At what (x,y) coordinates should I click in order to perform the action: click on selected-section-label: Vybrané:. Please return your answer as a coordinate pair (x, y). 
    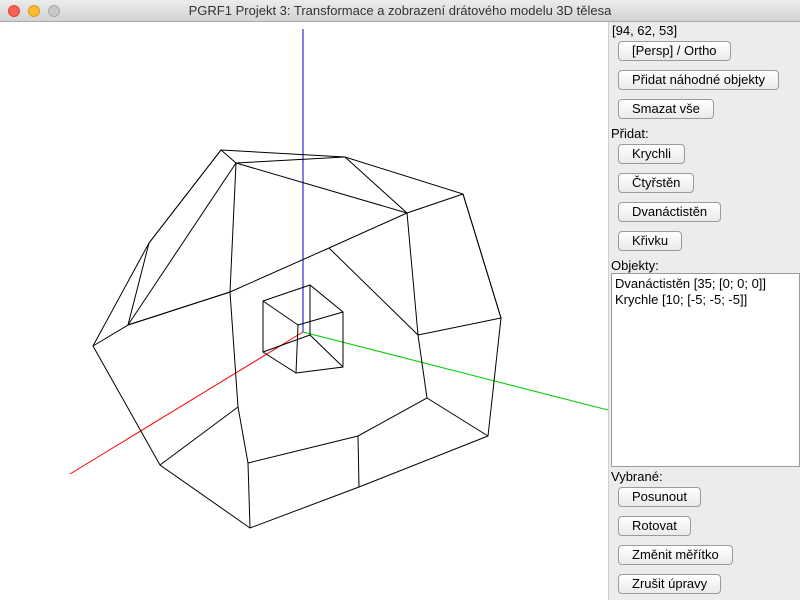
    Looking at the image, I should click on (637, 476).